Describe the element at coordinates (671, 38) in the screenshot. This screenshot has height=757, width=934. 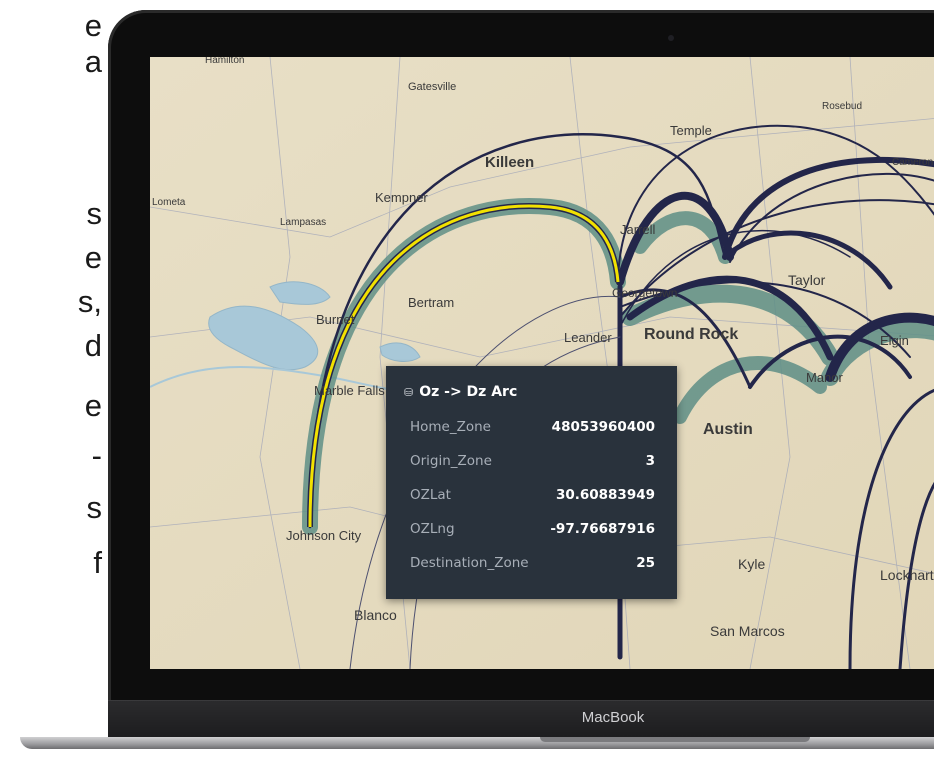
I see `camera-icon` at that location.